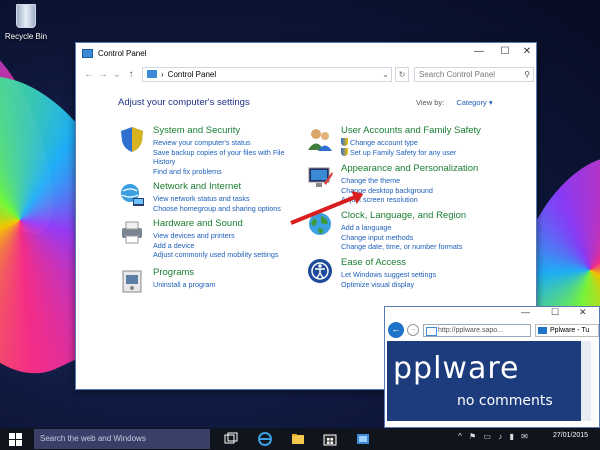 This screenshot has height=450, width=600. Describe the element at coordinates (173, 272) in the screenshot. I see `category-title: Programs` at that location.